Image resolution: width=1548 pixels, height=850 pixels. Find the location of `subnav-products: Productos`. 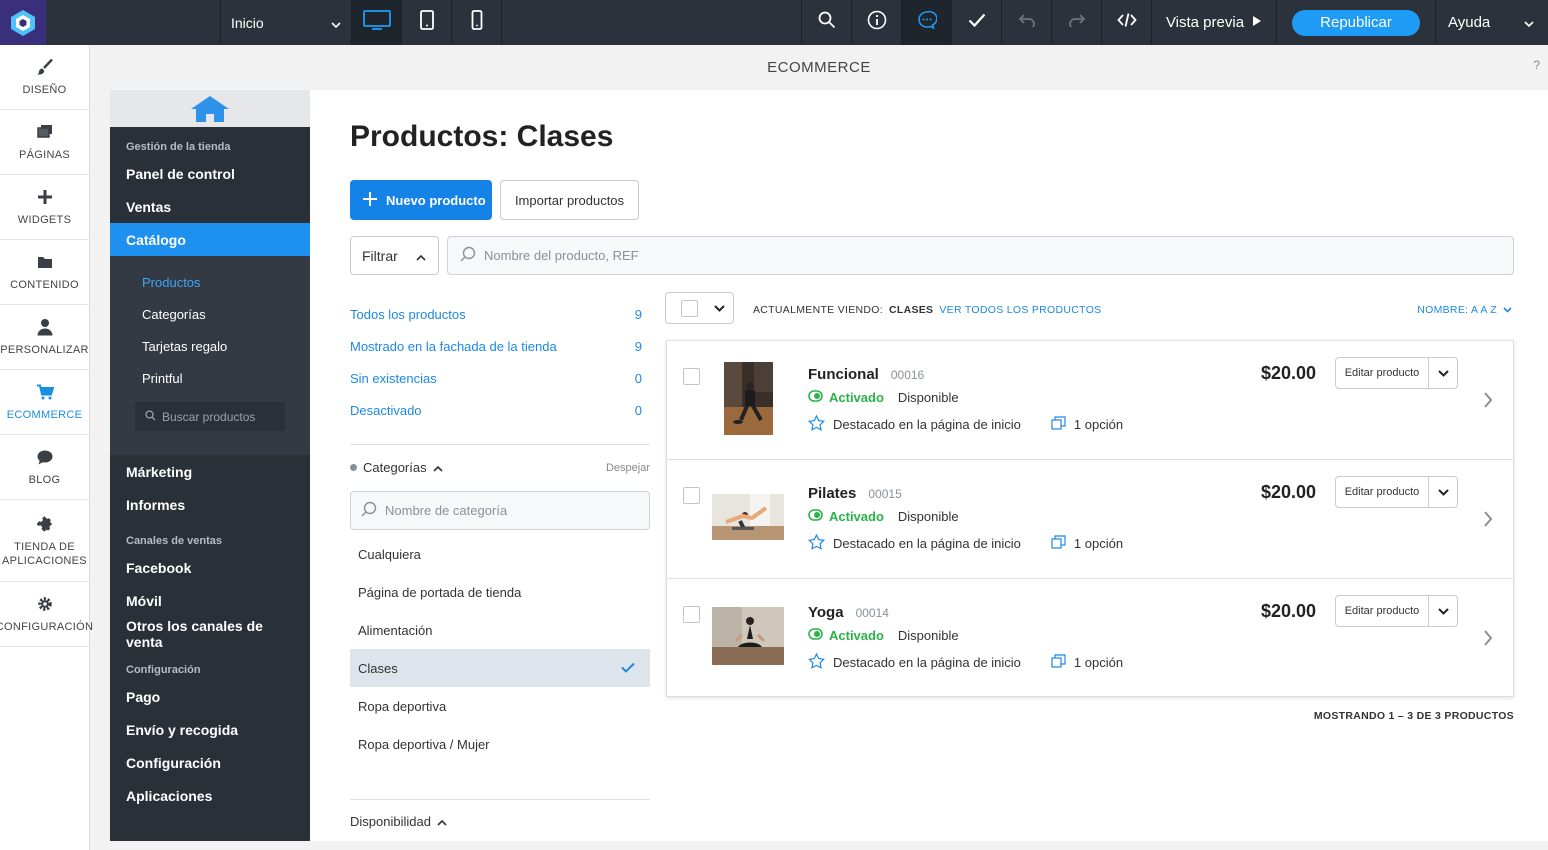

subnav-products: Productos is located at coordinates (210, 282).